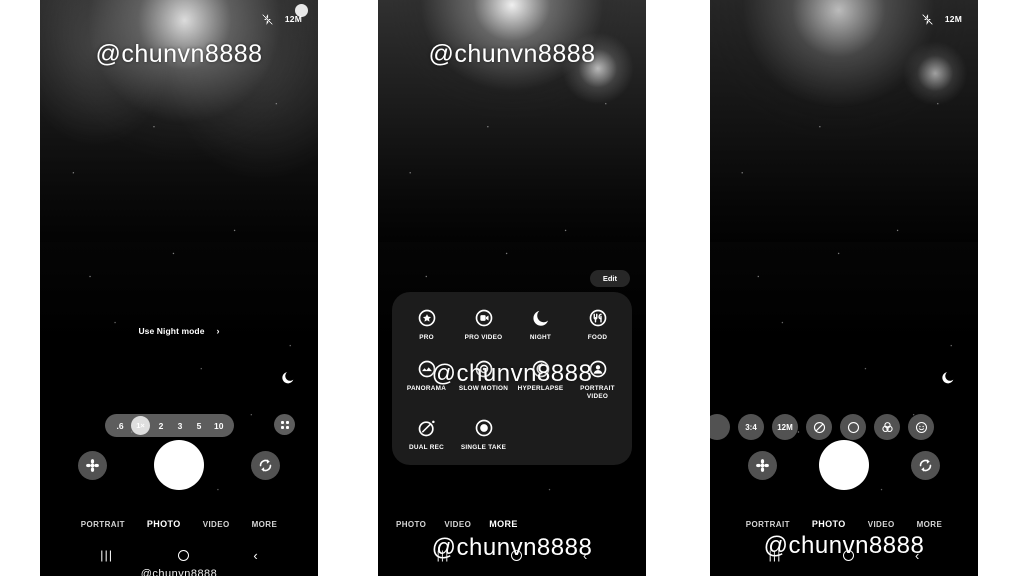  I want to click on partial-icon, so click(720, 427).